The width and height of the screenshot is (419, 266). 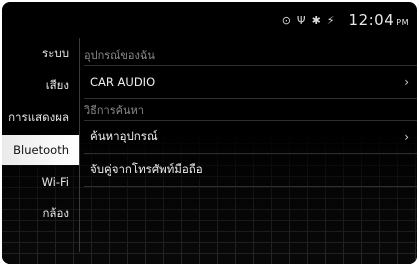 What do you see at coordinates (330, 20) in the screenshot?
I see `signal-icon: ⚡` at bounding box center [330, 20].